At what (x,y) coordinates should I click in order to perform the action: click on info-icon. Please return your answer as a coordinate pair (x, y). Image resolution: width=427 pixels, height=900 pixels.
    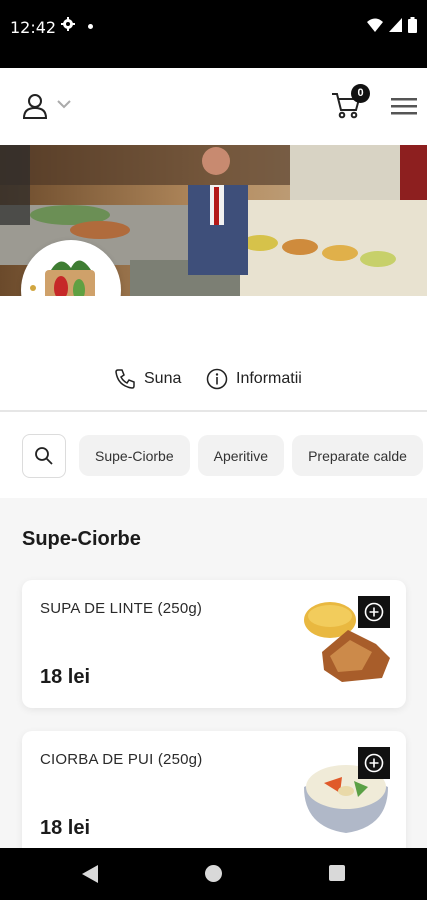
    Looking at the image, I should click on (217, 379).